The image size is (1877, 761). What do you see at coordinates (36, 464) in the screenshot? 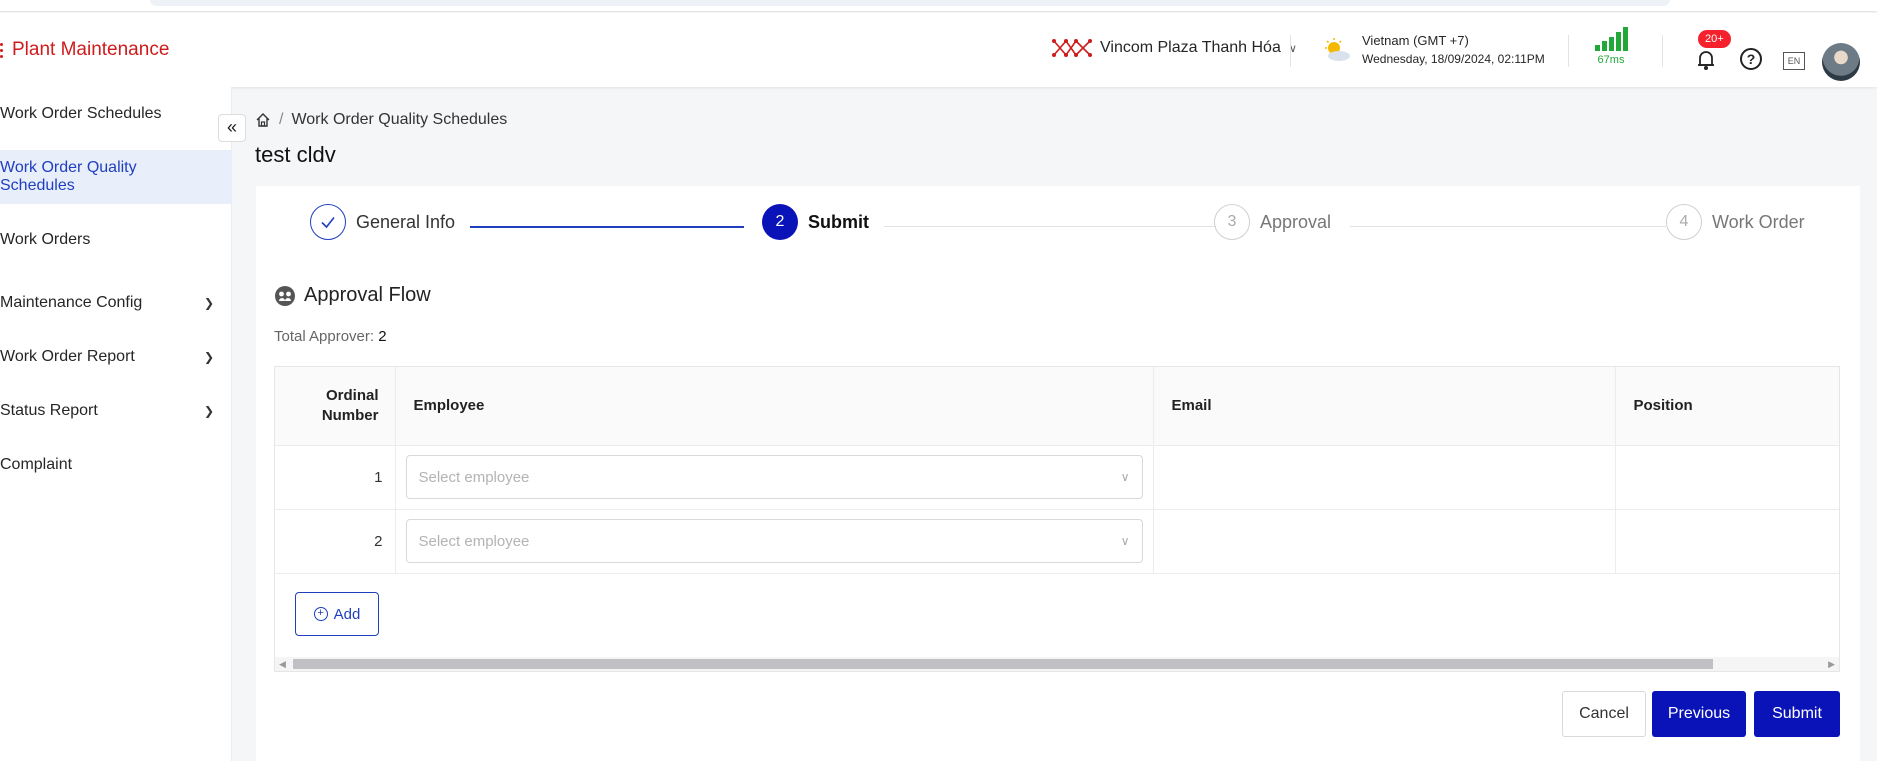
I see `sidebar-item-label: Complaint` at bounding box center [36, 464].